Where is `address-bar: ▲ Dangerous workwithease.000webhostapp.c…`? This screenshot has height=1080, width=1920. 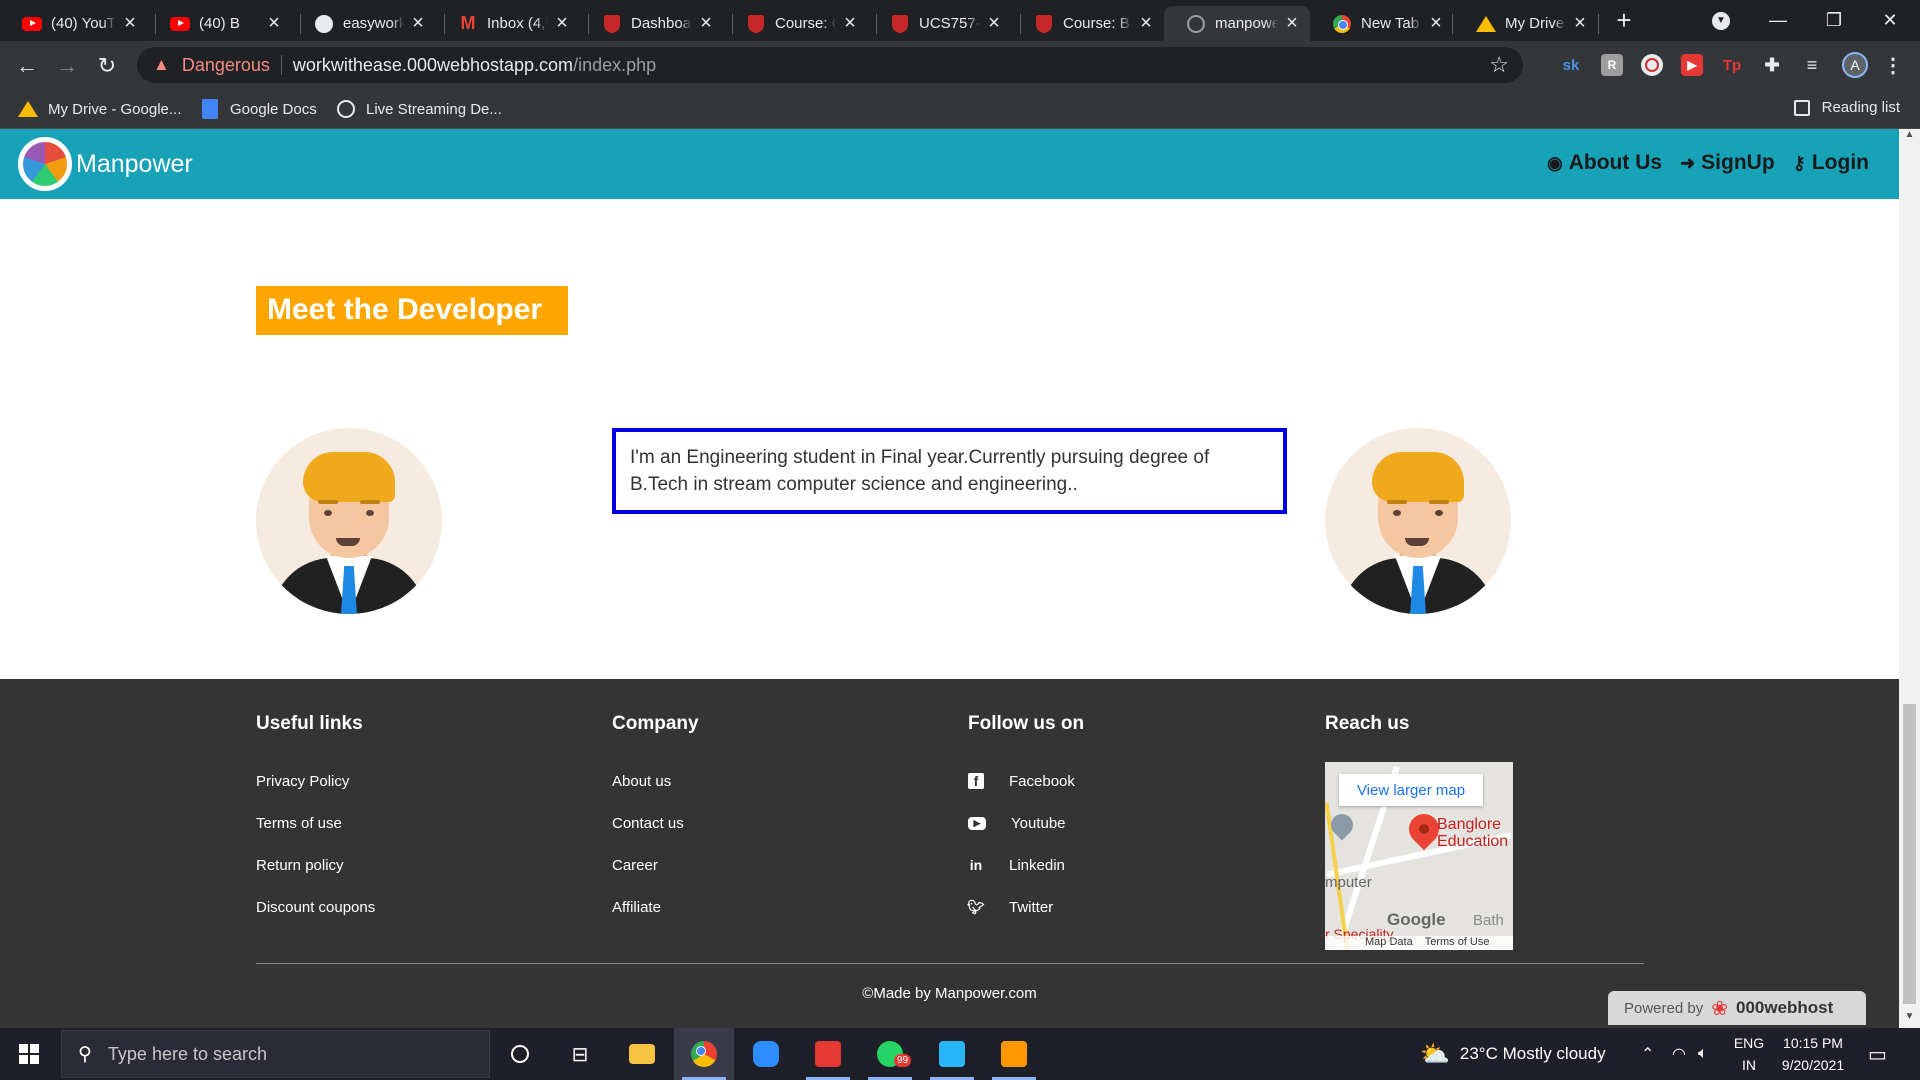
address-bar: ▲ Dangerous workwithease.000webhostapp.c… is located at coordinates (830, 65).